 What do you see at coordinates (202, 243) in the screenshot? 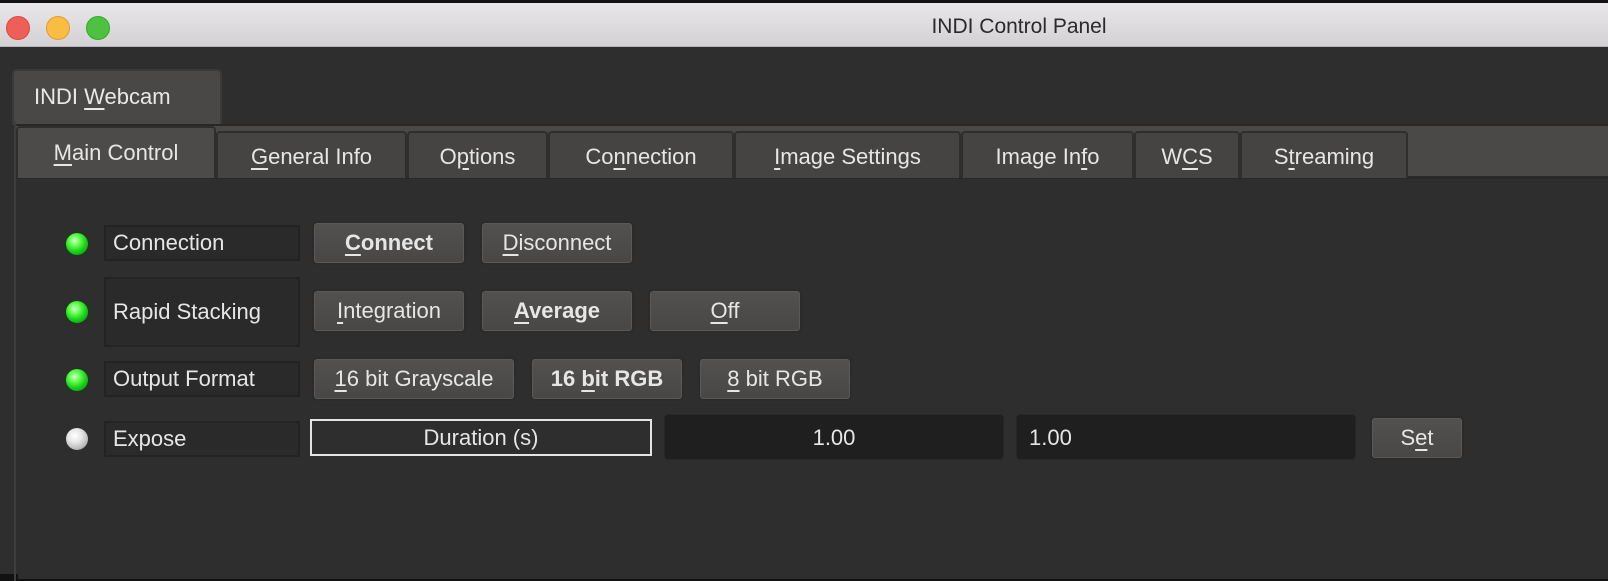
I see `connection-label: Connection` at bounding box center [202, 243].